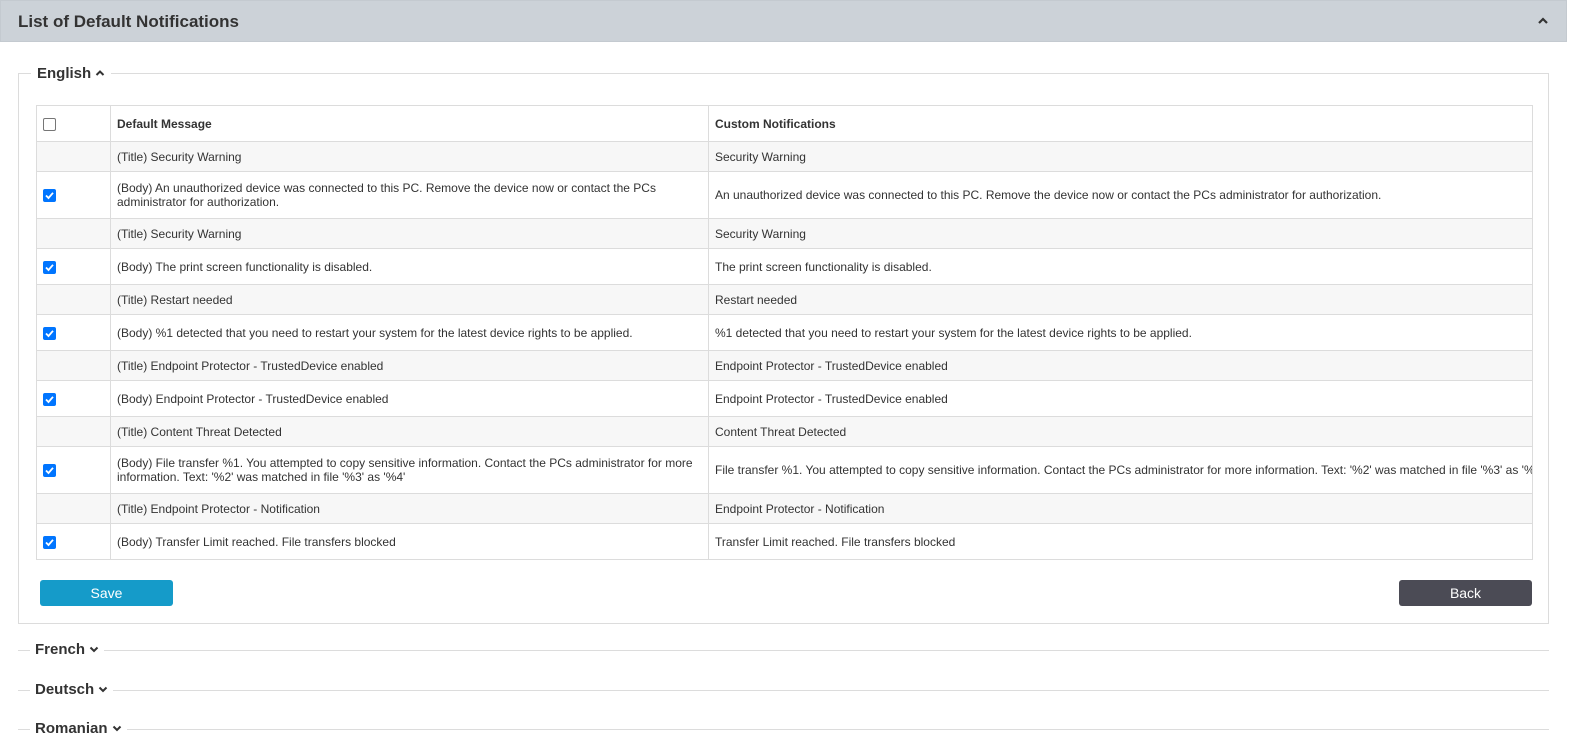  I want to click on deutsch-section: Deutsch, so click(783, 690).